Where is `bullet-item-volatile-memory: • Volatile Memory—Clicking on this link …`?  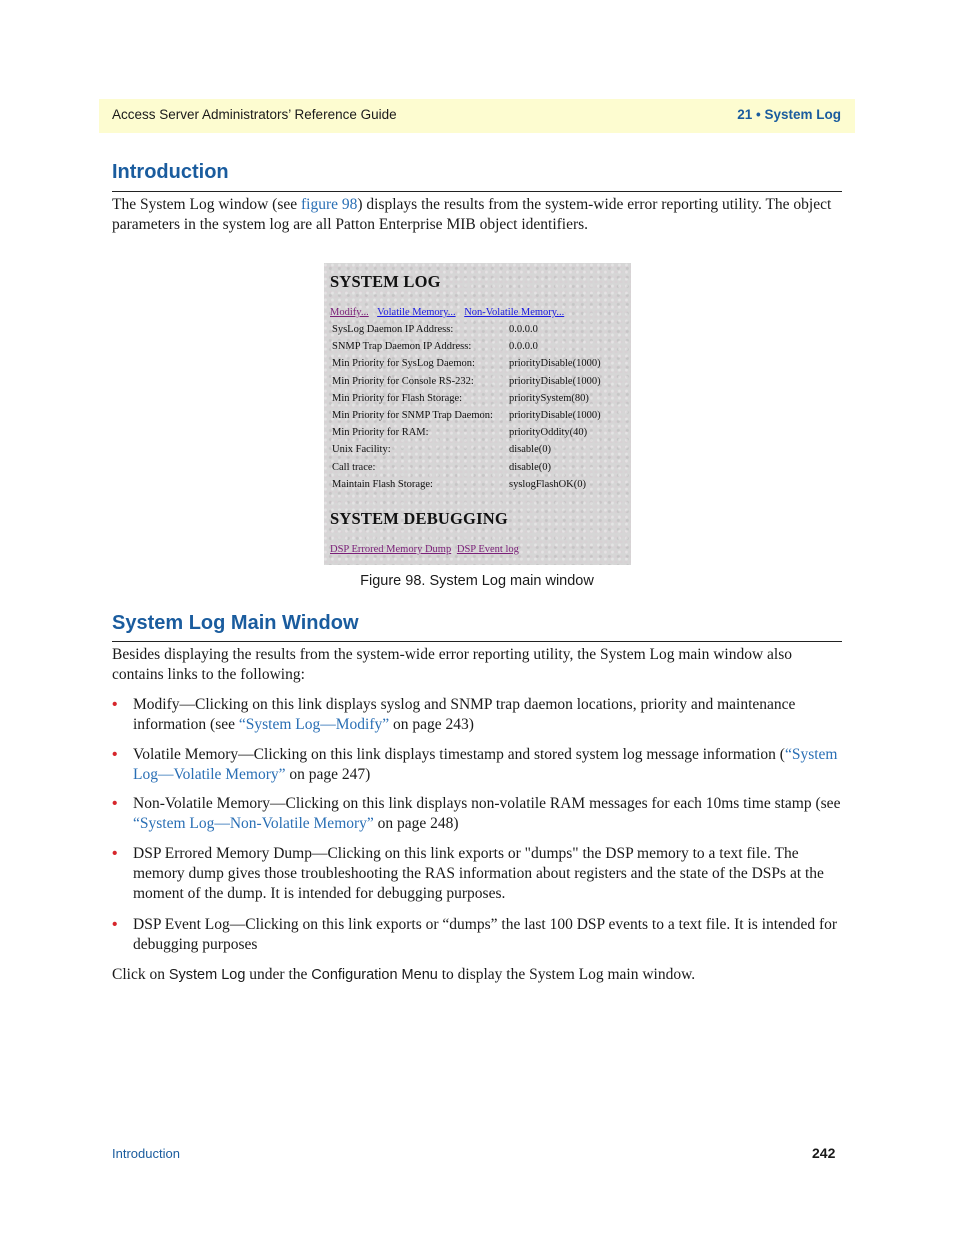
bullet-item-volatile-memory: • Volatile Memory—Clicking on this link … is located at coordinates (477, 765).